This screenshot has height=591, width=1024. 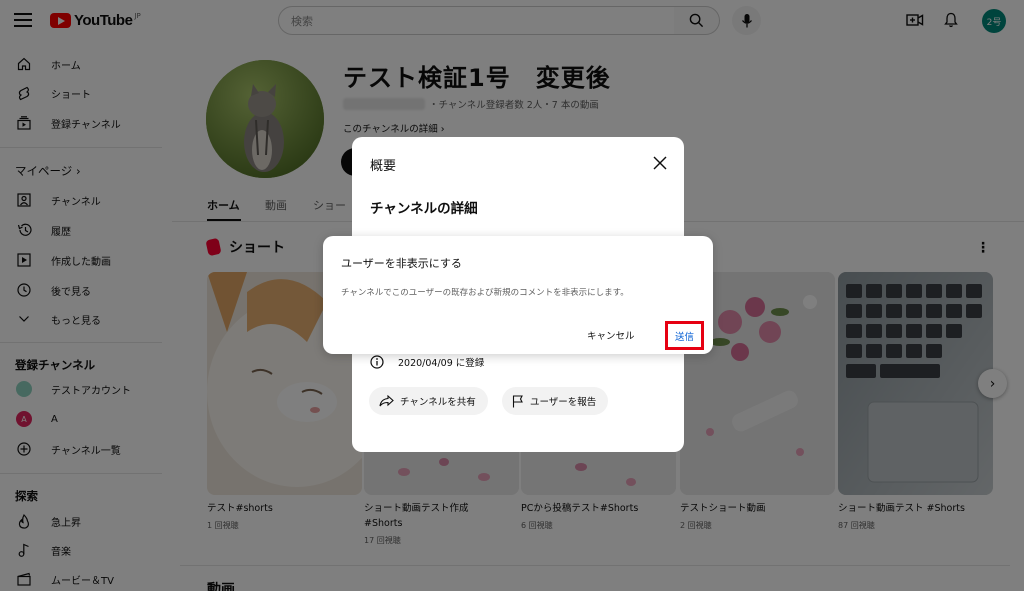 What do you see at coordinates (563, 402) in the screenshot?
I see `report-user-label: ユーザーを報告` at bounding box center [563, 402].